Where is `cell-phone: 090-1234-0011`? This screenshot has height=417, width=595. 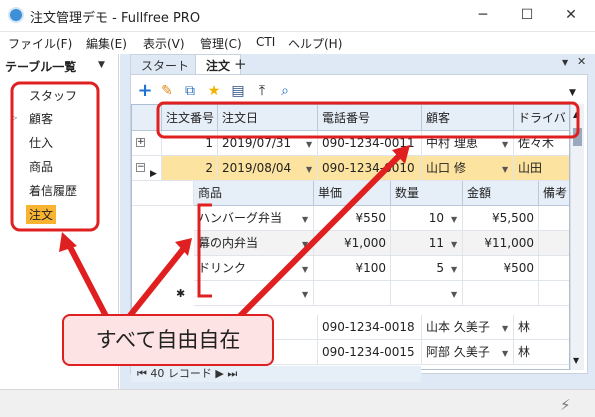 cell-phone: 090-1234-0011 is located at coordinates (370, 143).